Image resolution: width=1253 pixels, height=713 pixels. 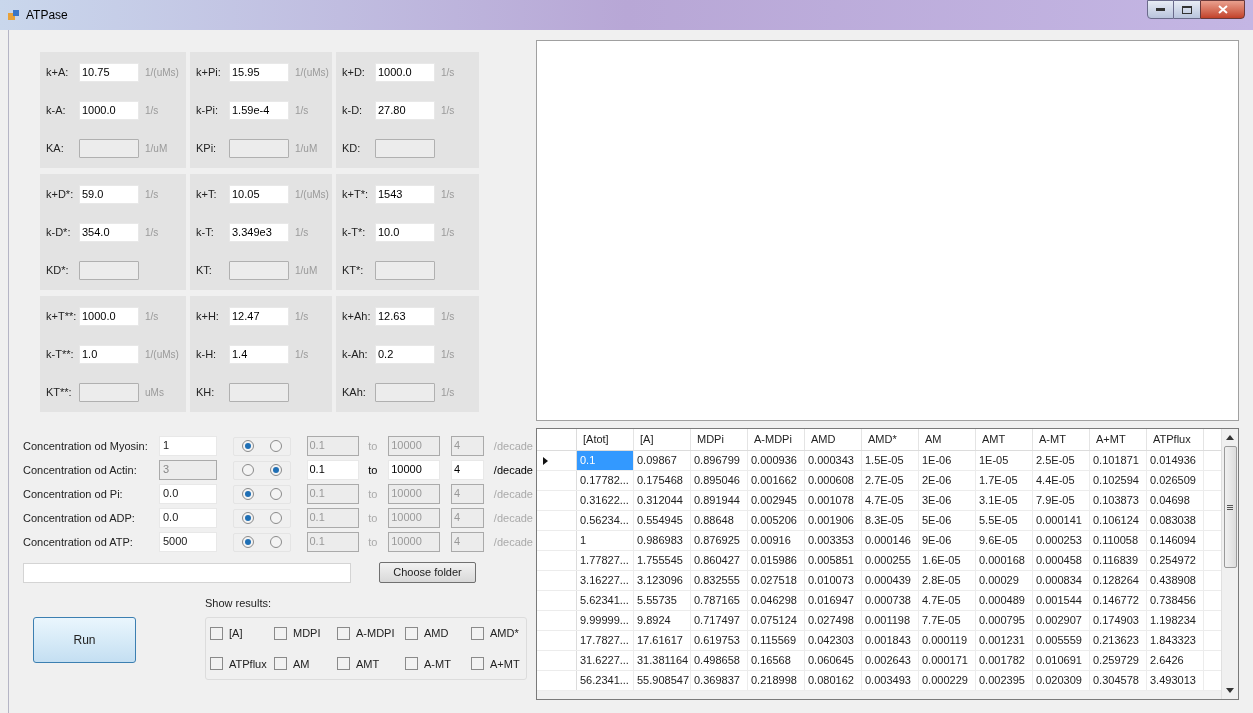 I want to click on checkbox-label: AMD*, so click(x=504, y=633).